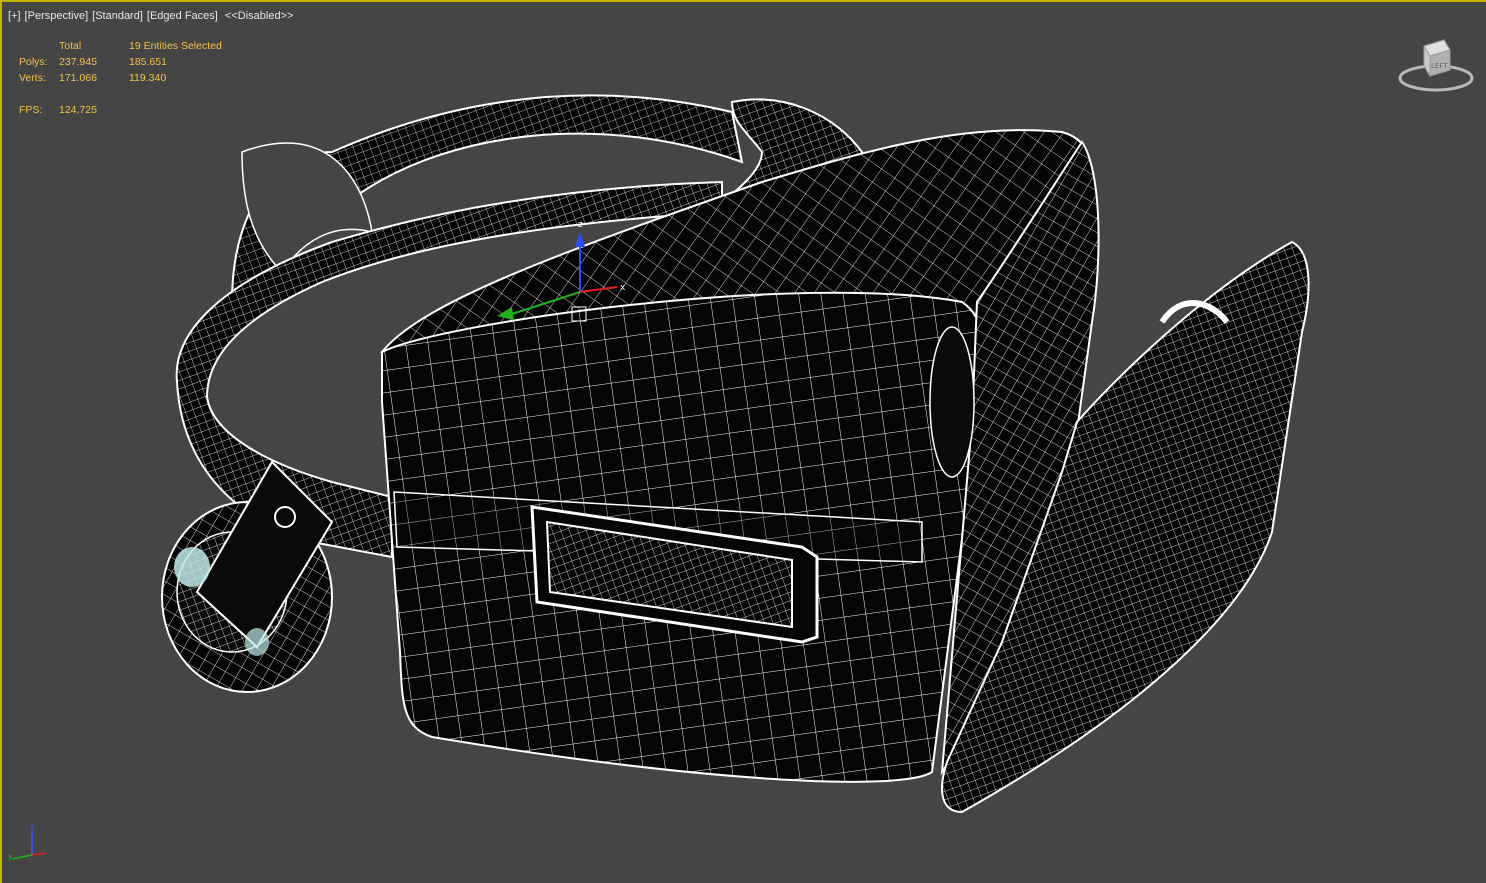 Image resolution: width=1486 pixels, height=883 pixels. What do you see at coordinates (10, 856) in the screenshot?
I see `axis-y-label: y` at bounding box center [10, 856].